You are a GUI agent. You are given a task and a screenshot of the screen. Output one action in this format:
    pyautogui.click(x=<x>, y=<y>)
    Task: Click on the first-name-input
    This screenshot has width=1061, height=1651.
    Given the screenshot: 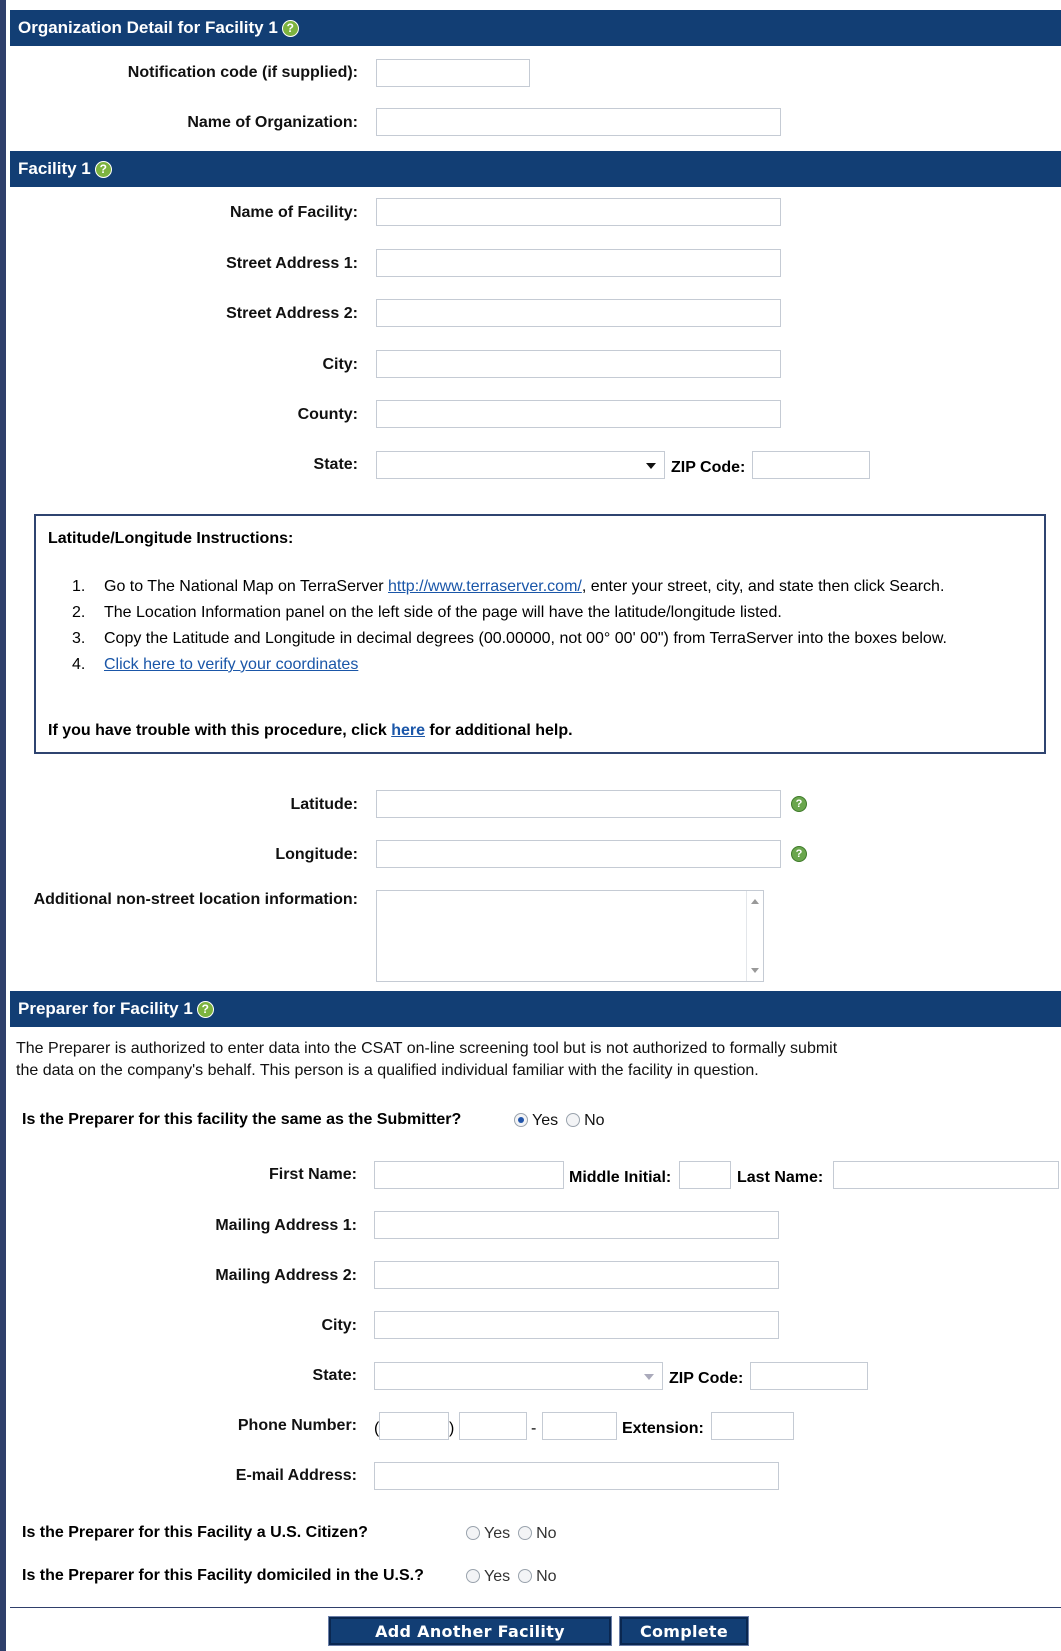 What is the action you would take?
    pyautogui.click(x=469, y=1175)
    